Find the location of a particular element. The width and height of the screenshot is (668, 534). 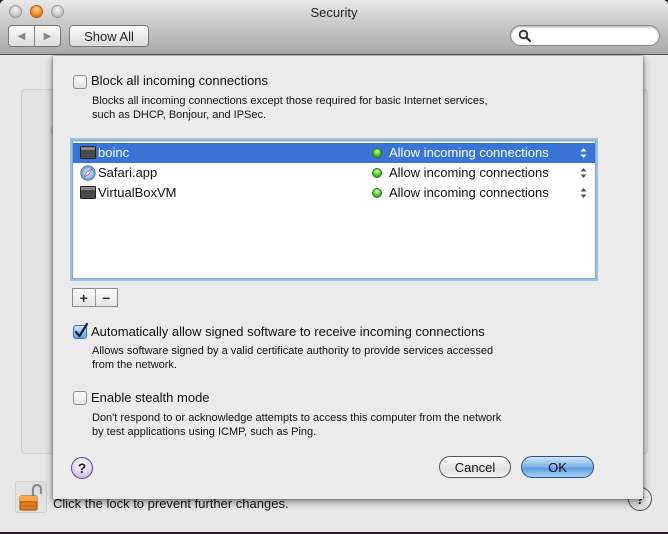

back-forward-control: ◀ ▶ is located at coordinates (34, 36).